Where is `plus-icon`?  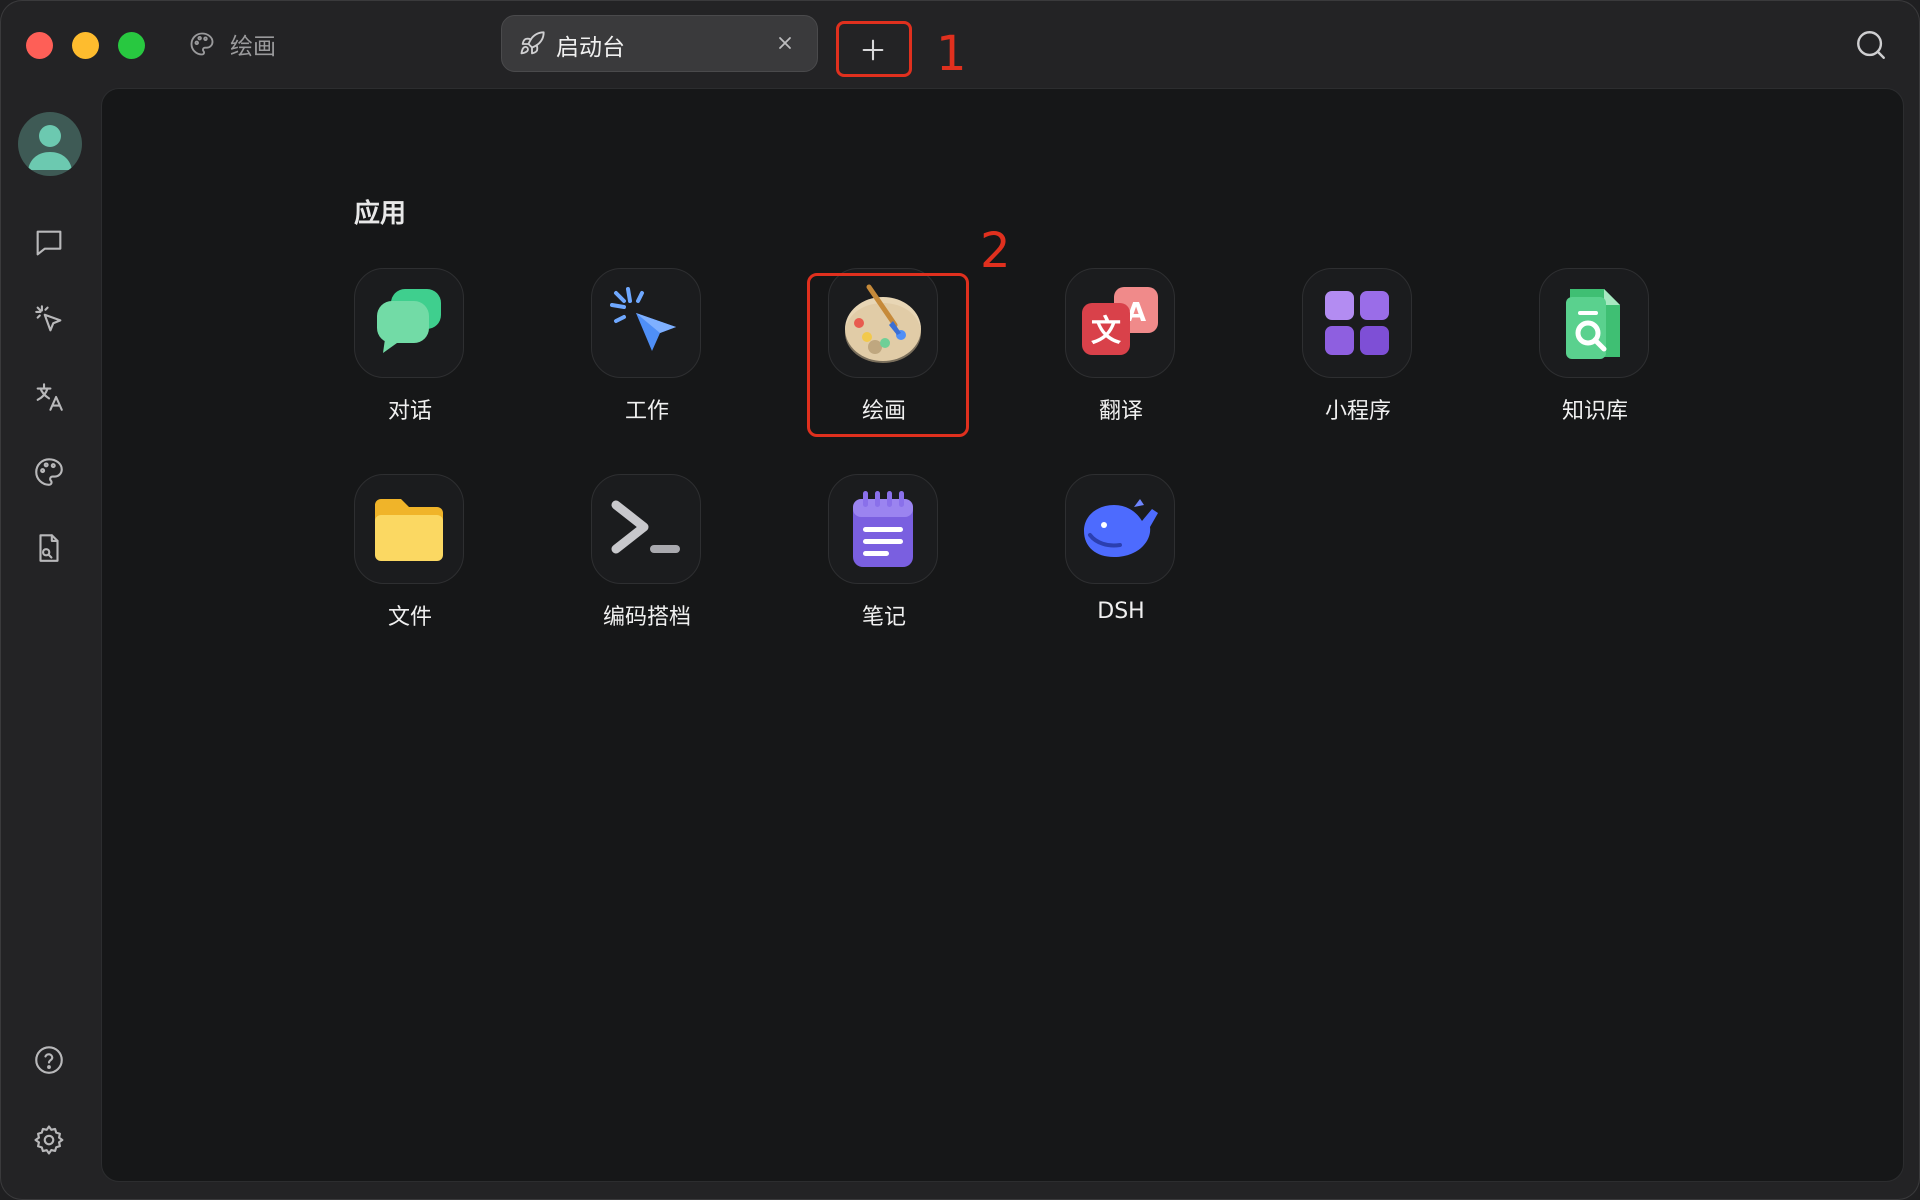 plus-icon is located at coordinates (873, 50).